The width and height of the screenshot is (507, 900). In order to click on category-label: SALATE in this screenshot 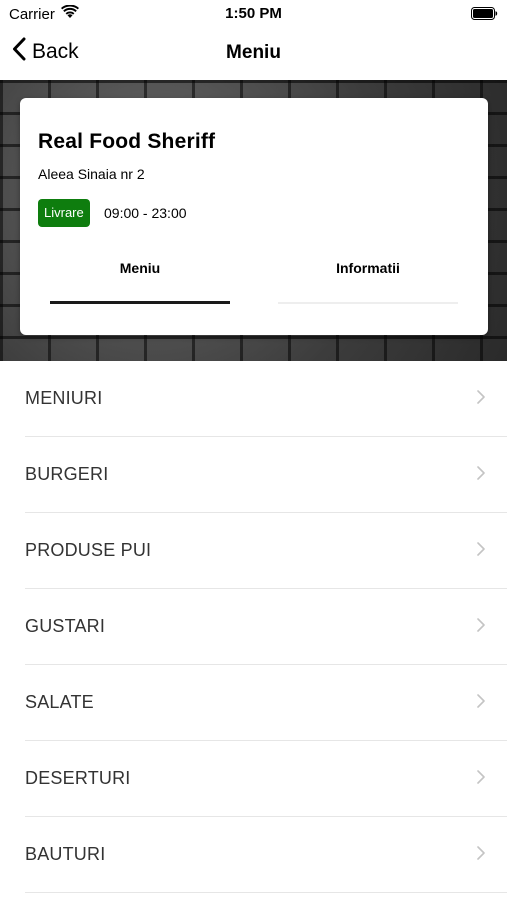, I will do `click(59, 702)`.